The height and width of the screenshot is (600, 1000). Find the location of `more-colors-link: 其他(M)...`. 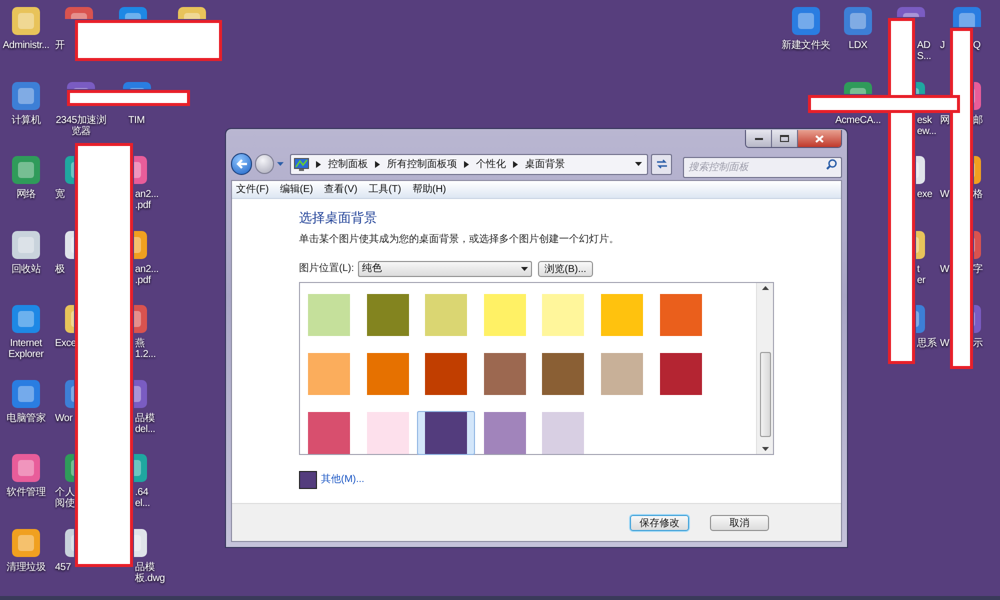

more-colors-link: 其他(M)... is located at coordinates (342, 479).